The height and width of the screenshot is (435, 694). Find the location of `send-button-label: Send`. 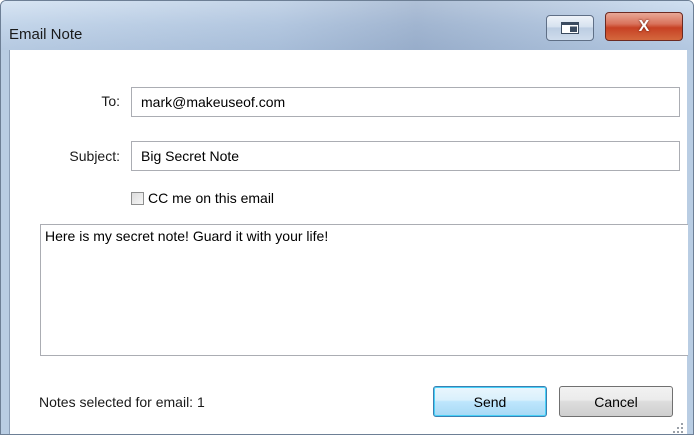

send-button-label: Send is located at coordinates (490, 401).